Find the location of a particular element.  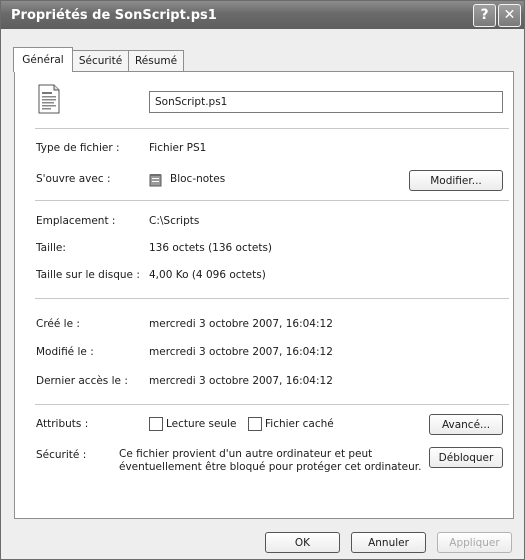

accessed-label: Dernier accès le : is located at coordinates (82, 381).